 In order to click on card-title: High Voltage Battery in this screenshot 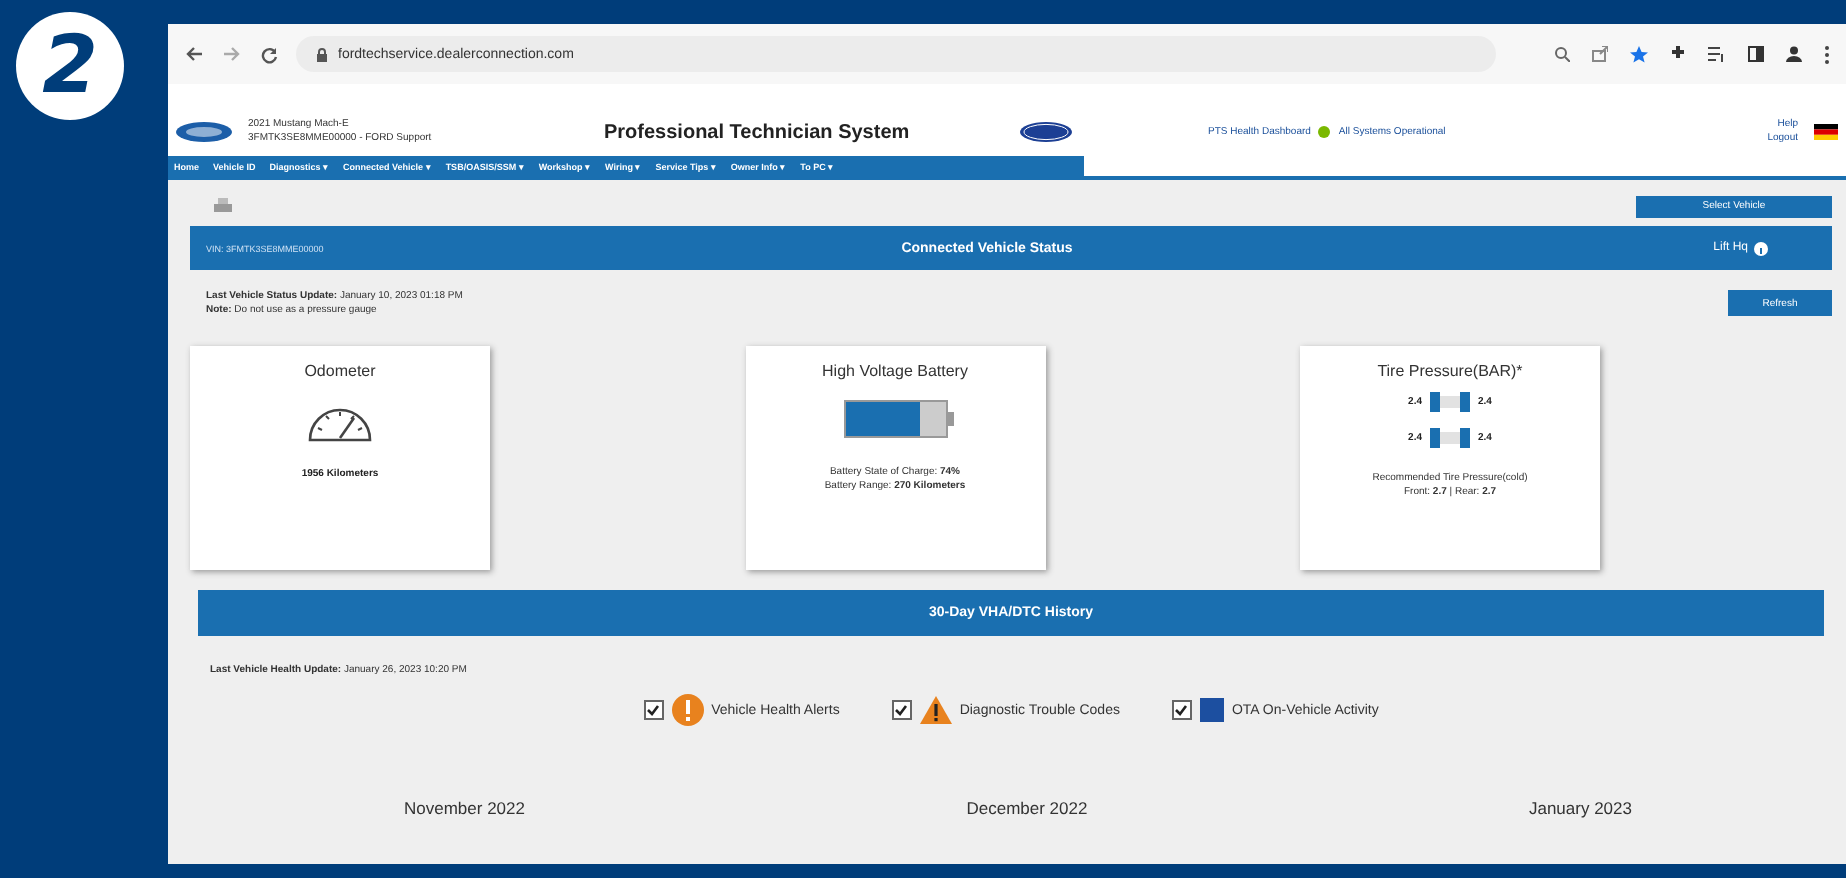, I will do `click(895, 371)`.